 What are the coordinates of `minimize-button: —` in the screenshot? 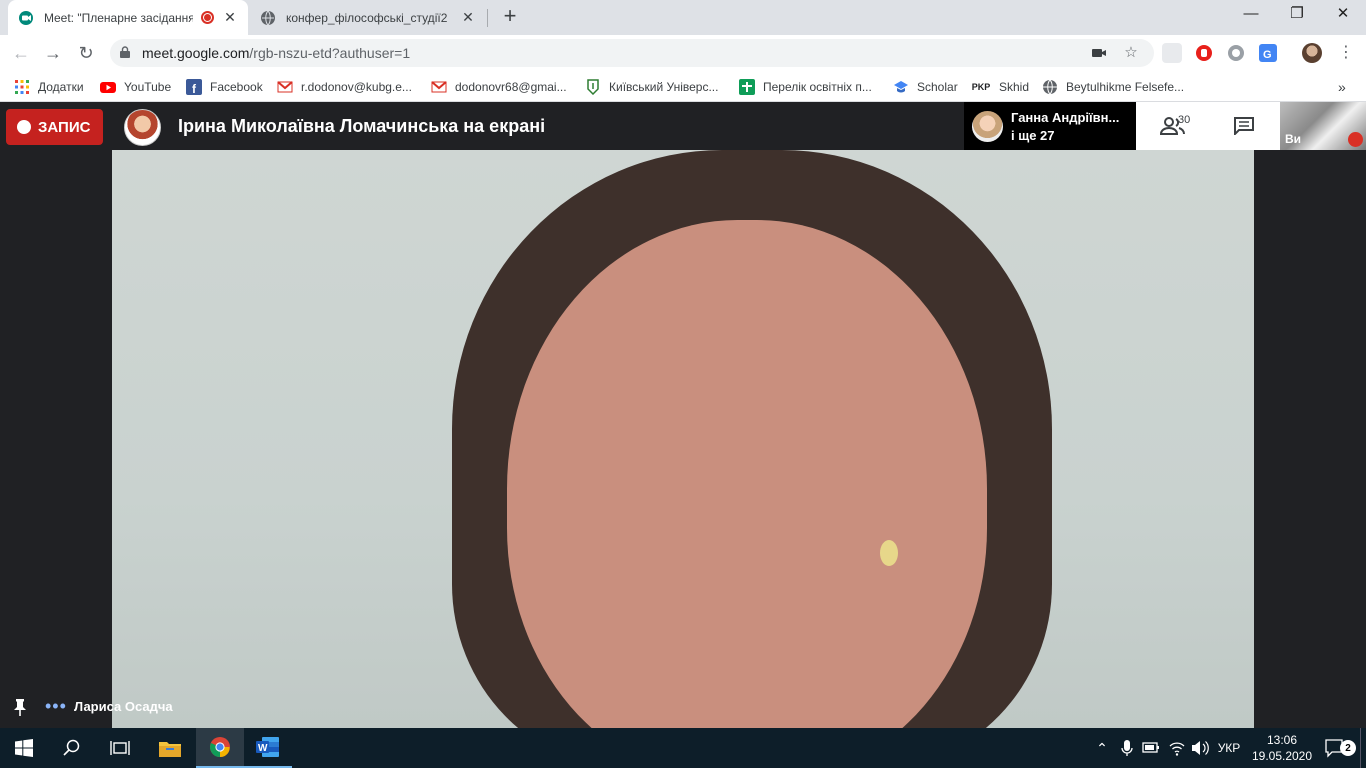 It's located at (1251, 15).